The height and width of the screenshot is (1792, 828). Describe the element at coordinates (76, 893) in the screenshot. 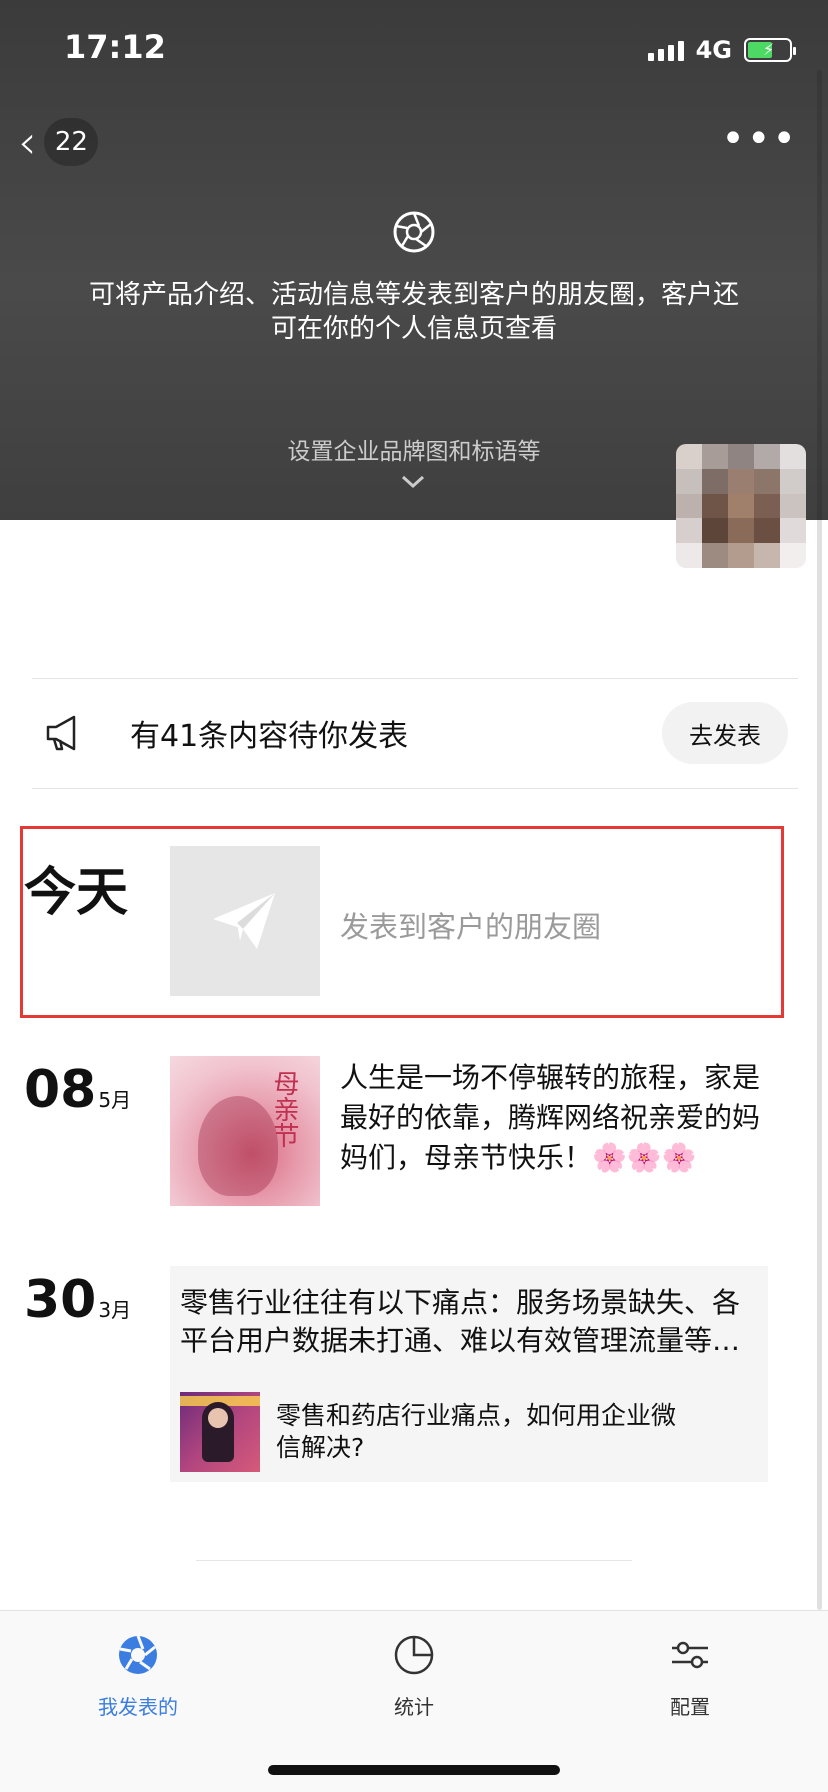

I see `date-today-label: 今天` at that location.